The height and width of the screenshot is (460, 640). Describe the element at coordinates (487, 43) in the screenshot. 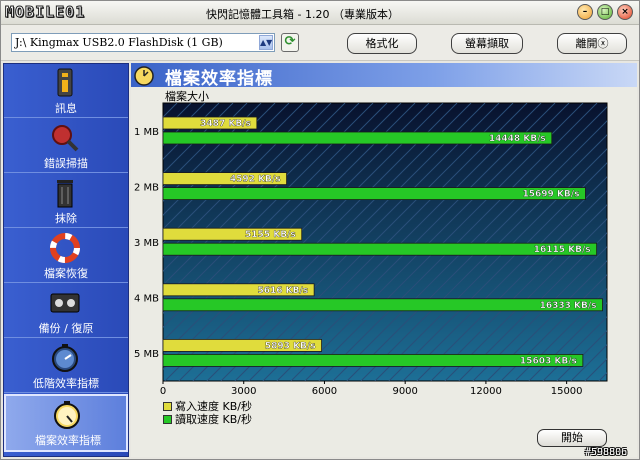

I see `screen-capture-button: 螢幕擷取` at that location.